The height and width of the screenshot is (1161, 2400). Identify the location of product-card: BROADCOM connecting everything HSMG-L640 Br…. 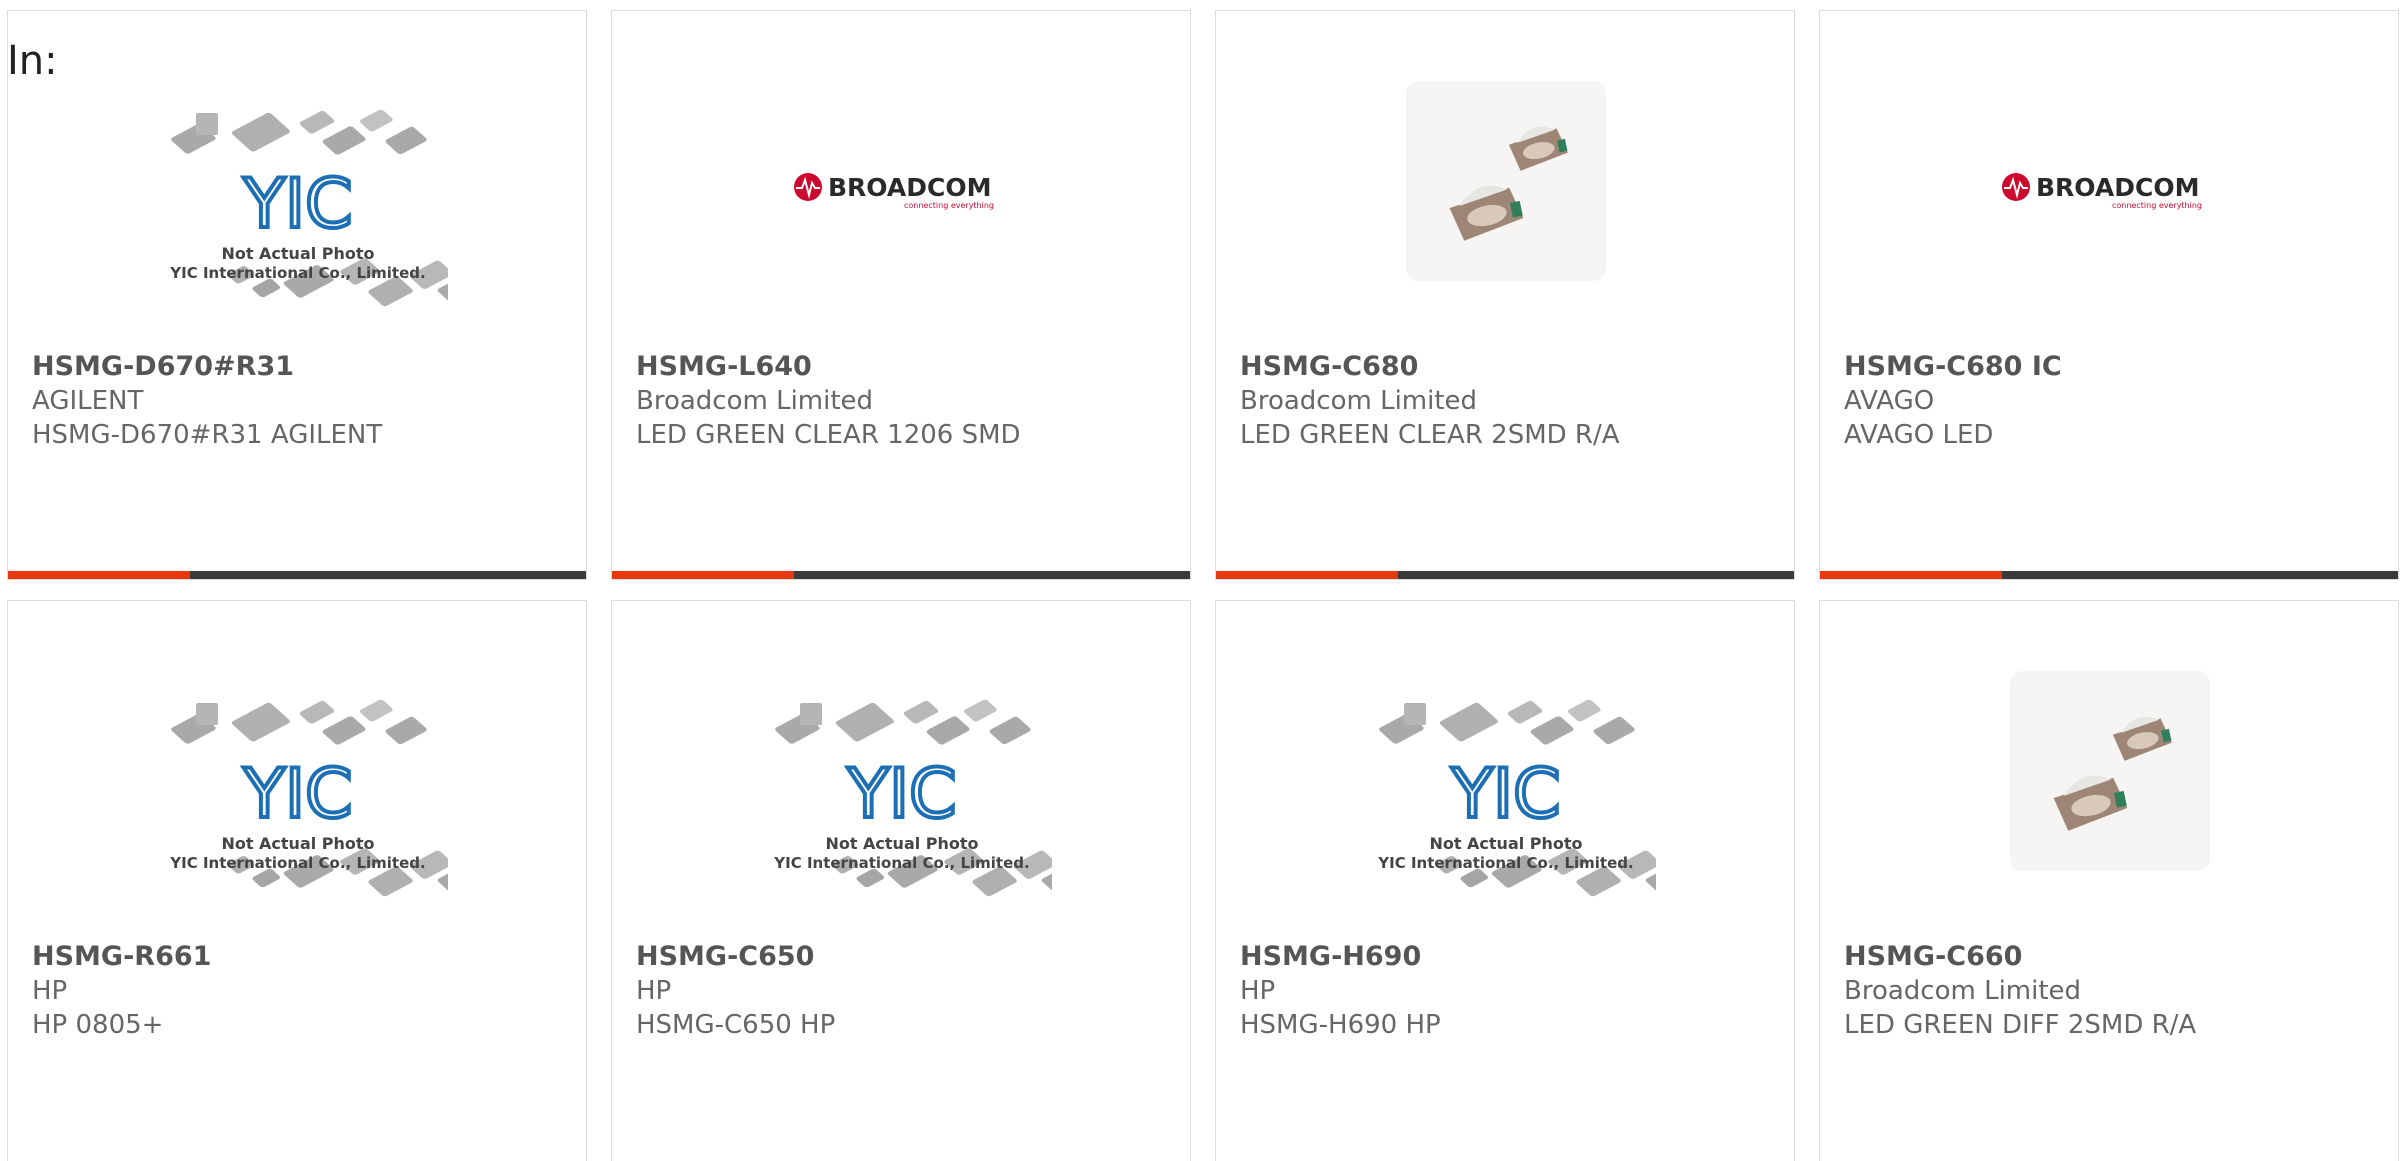
(901, 295).